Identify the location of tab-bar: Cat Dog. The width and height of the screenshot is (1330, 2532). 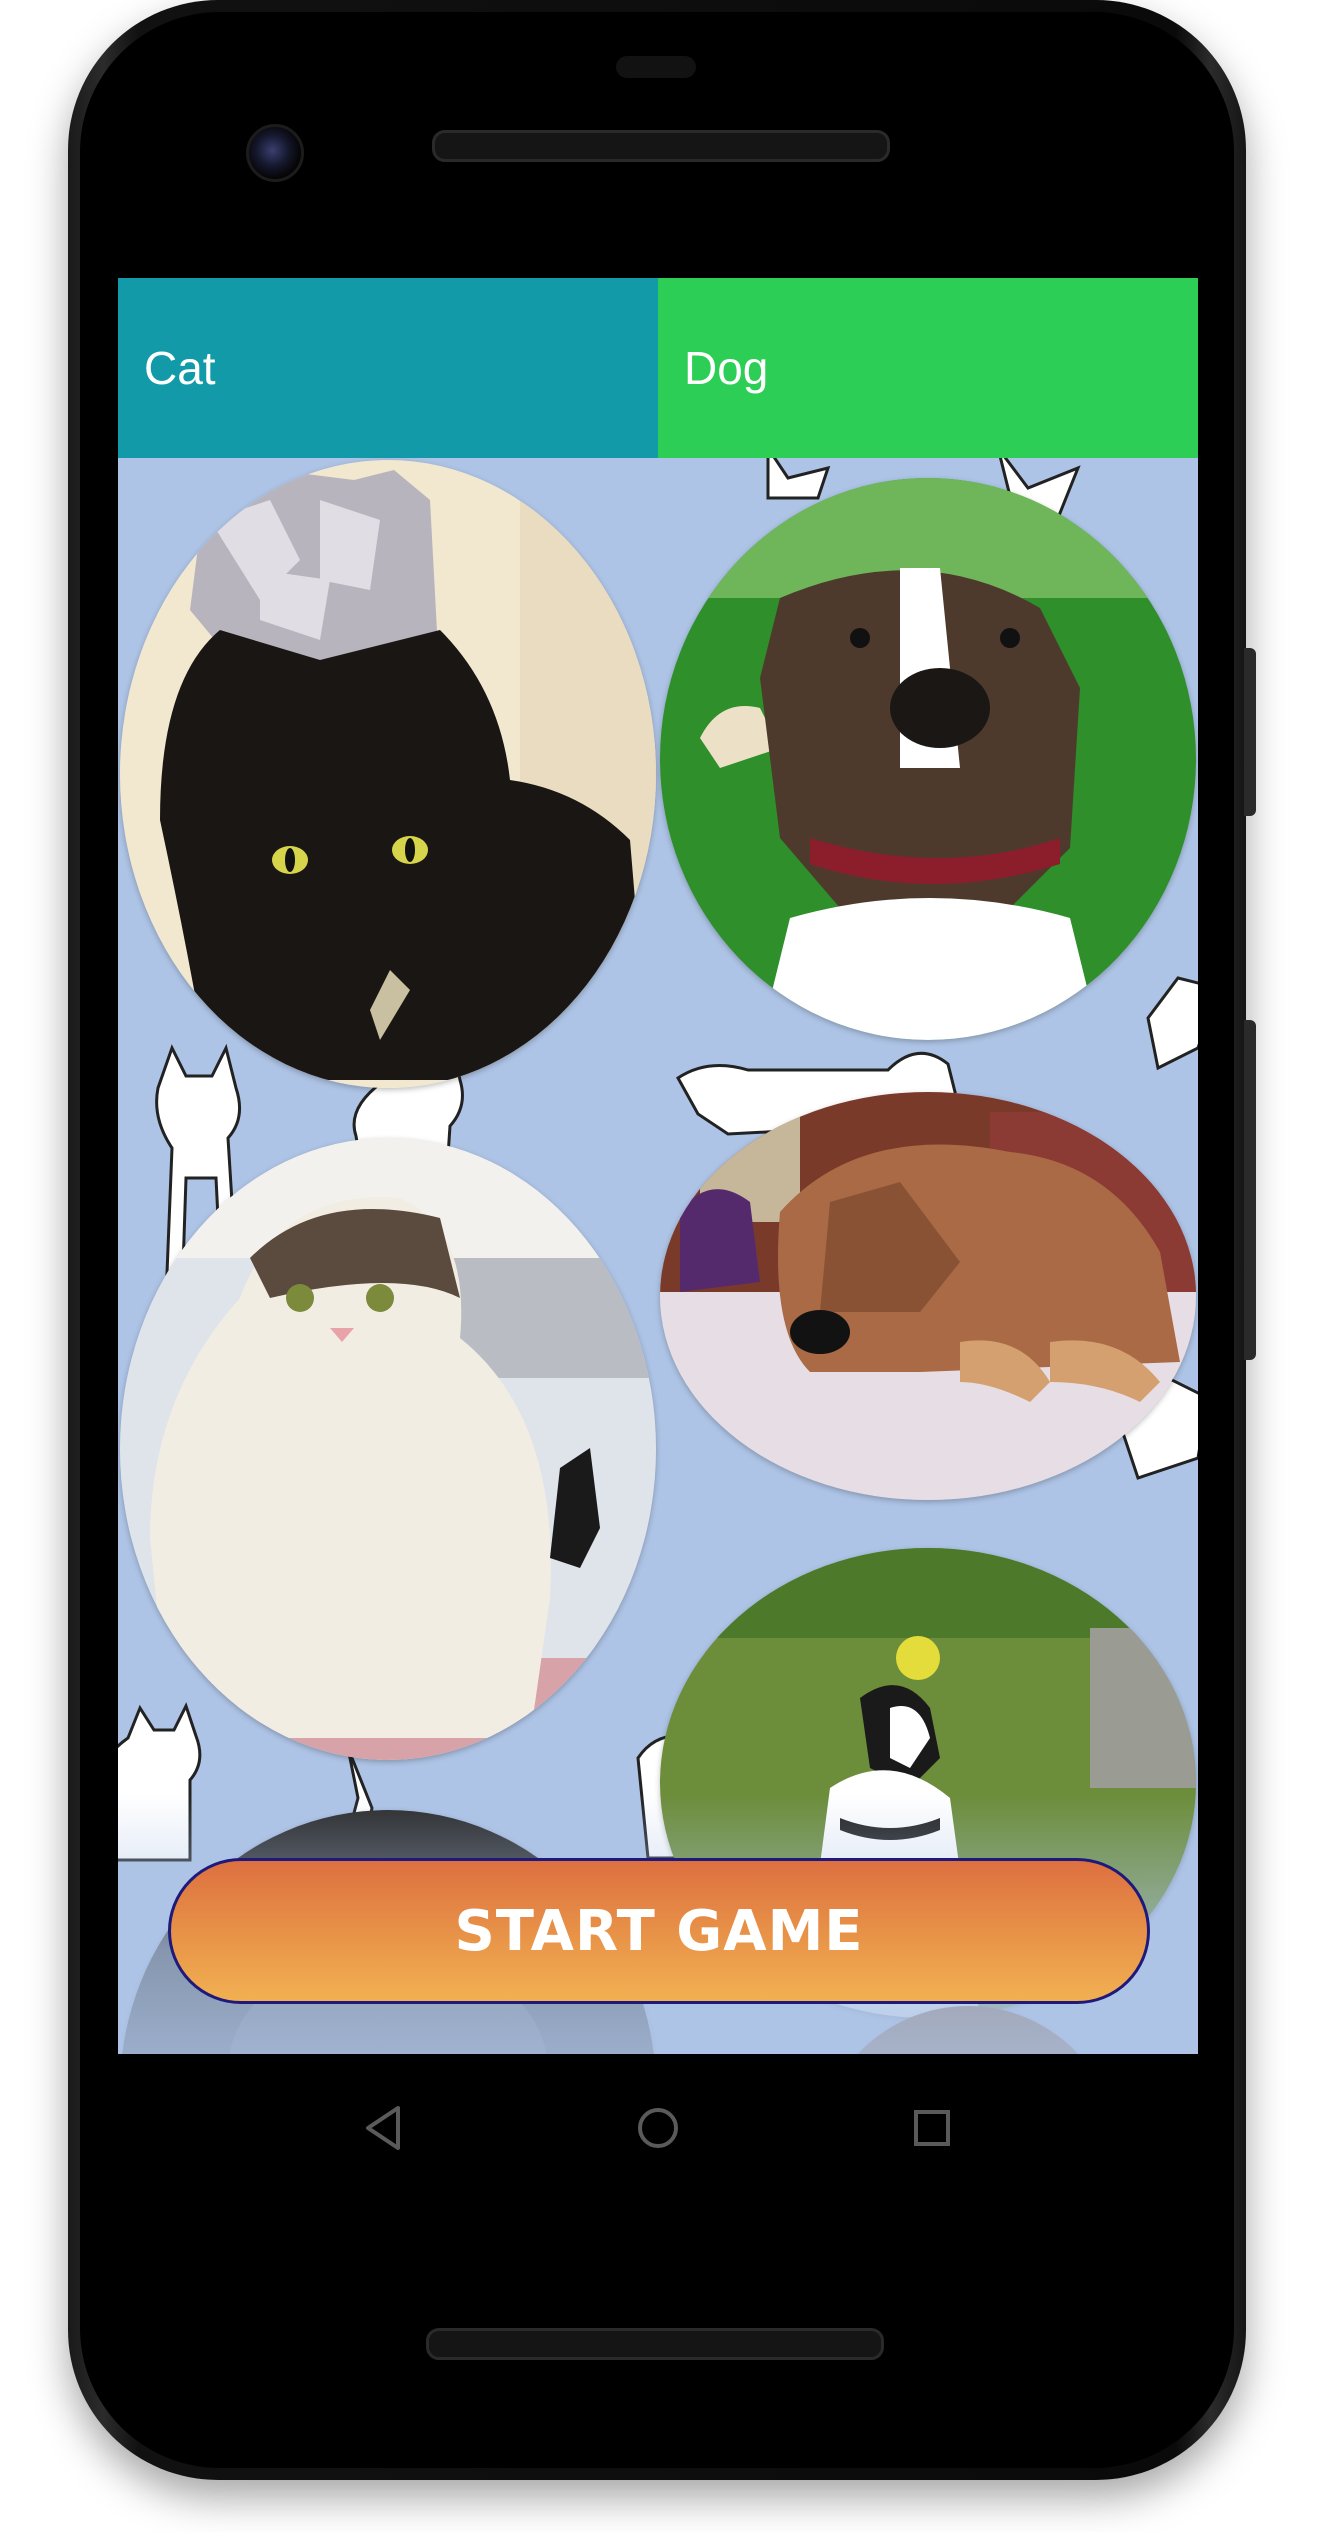
(658, 368).